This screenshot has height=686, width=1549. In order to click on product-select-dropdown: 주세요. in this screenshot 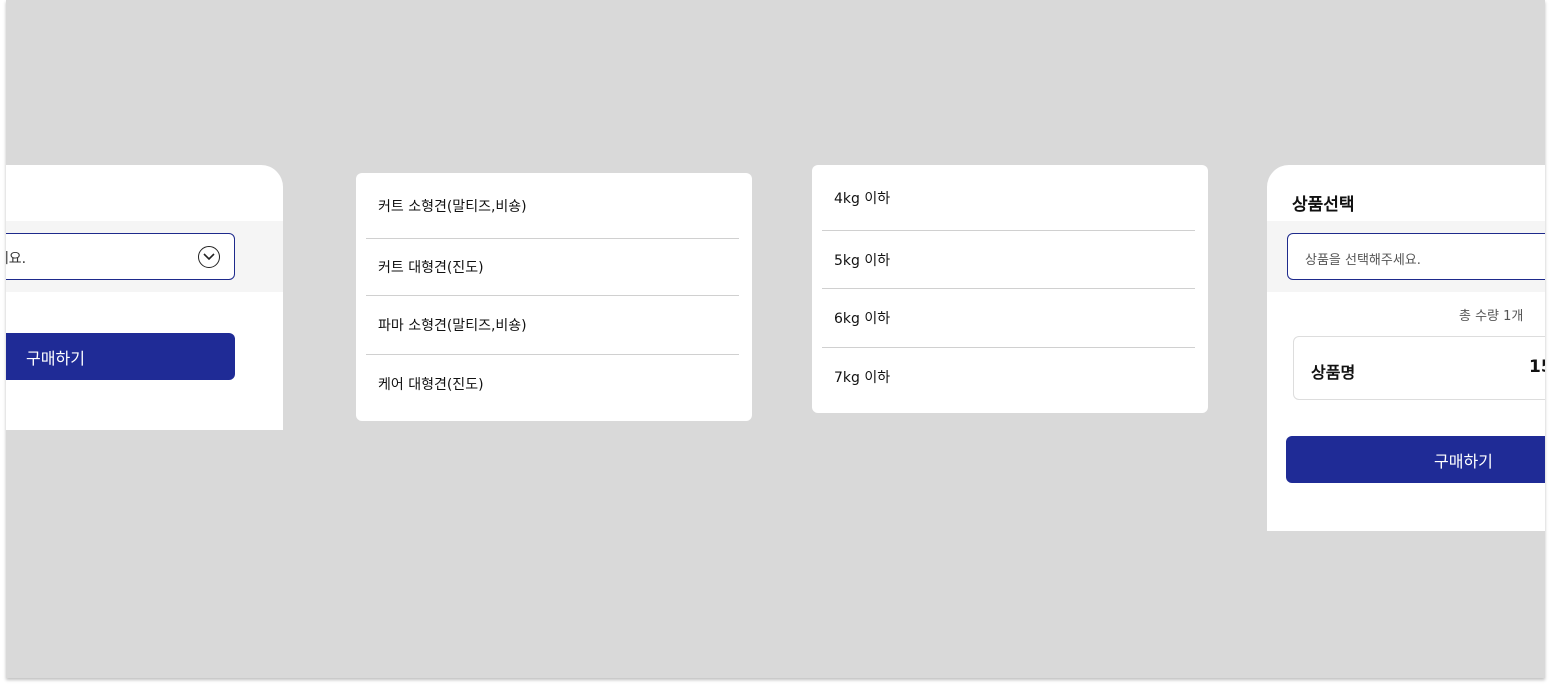, I will do `click(120, 256)`.